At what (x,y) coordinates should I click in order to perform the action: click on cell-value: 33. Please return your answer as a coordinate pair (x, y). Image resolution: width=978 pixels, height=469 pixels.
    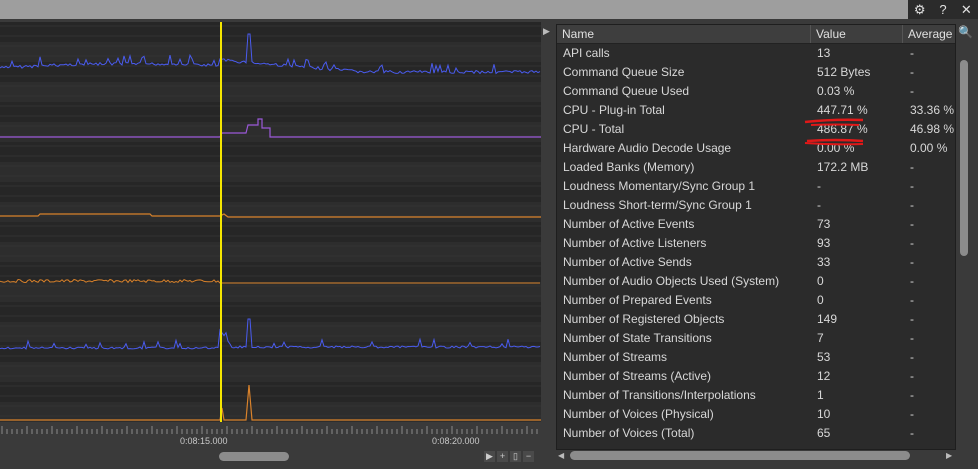
    Looking at the image, I should click on (824, 262).